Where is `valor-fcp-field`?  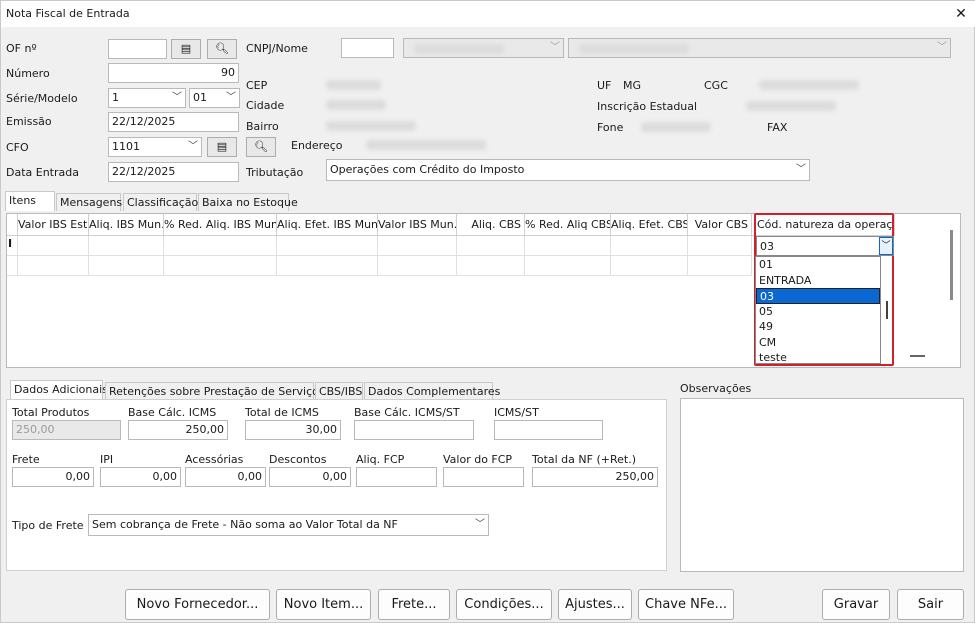 valor-fcp-field is located at coordinates (483, 477).